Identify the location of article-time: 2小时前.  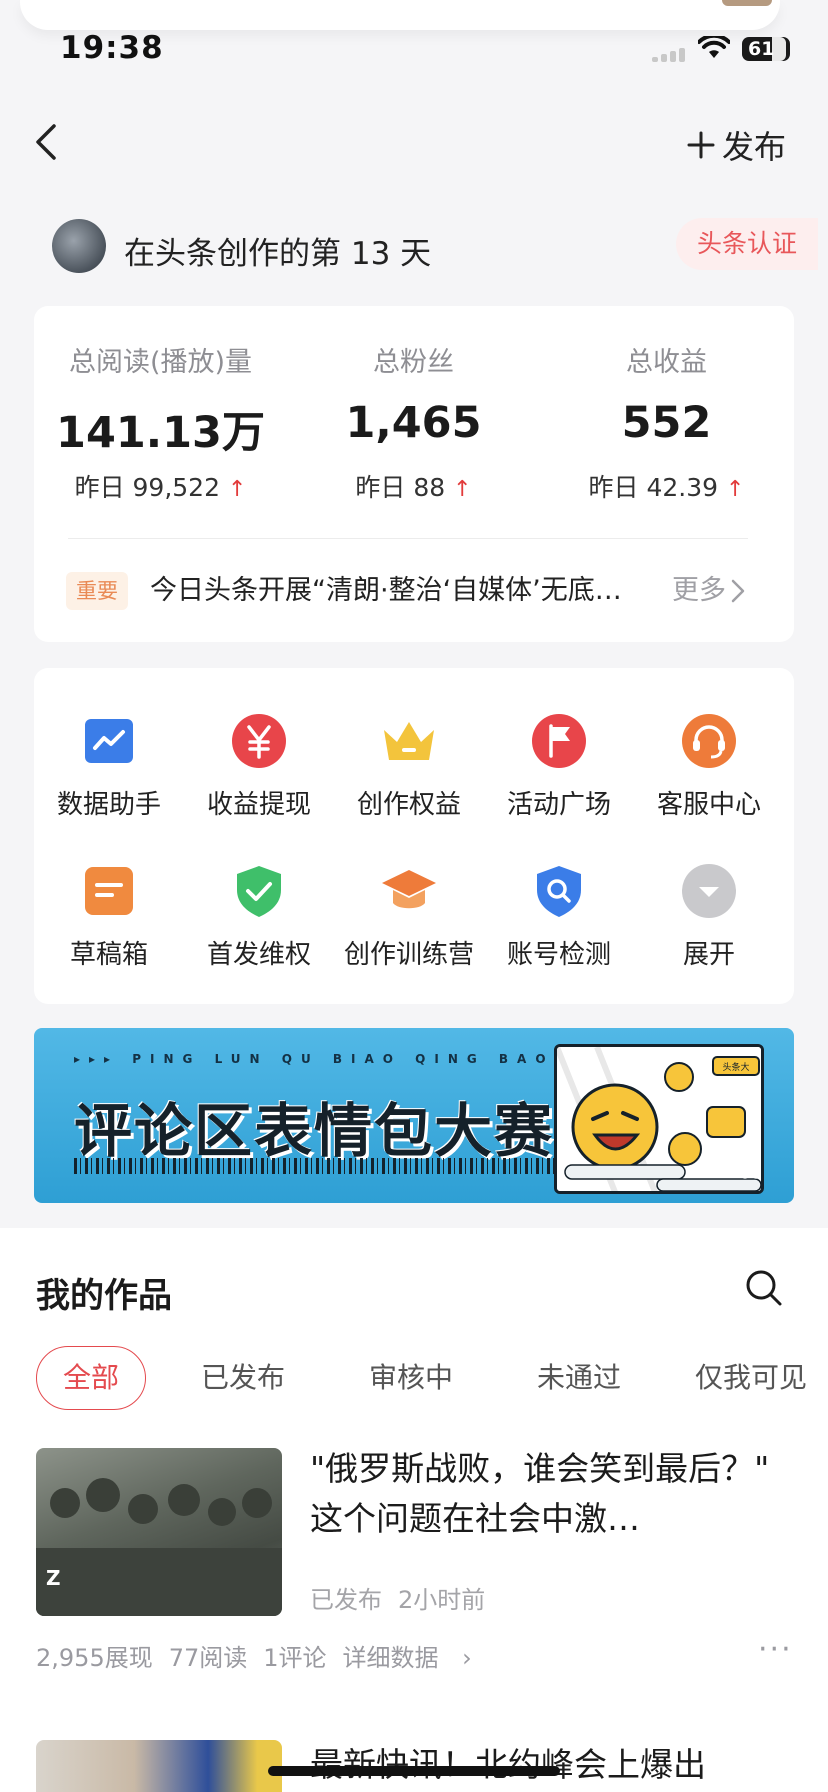
(442, 1600).